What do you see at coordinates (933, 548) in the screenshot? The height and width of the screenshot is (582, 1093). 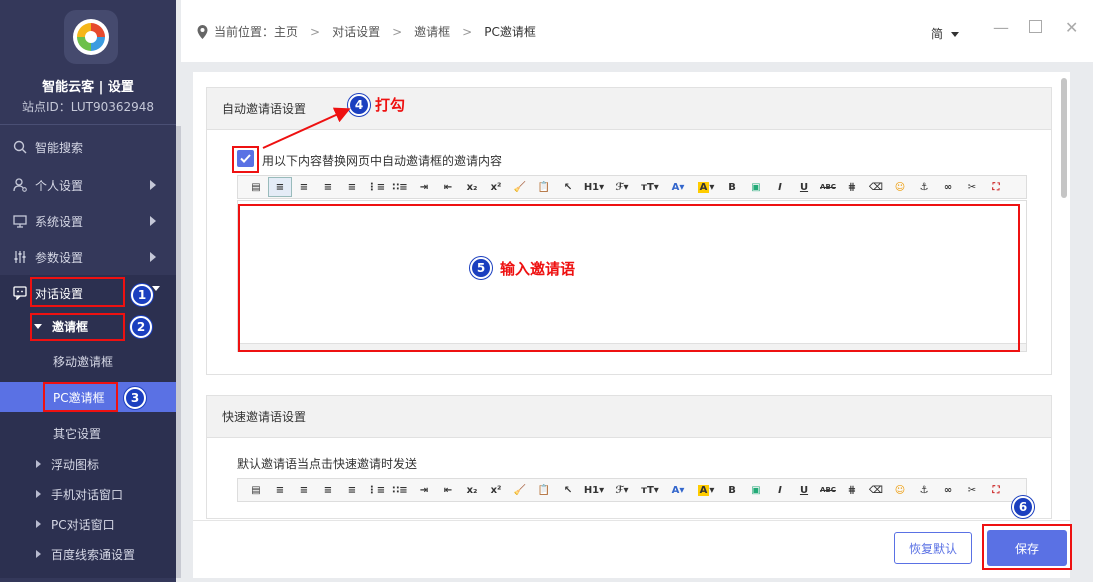 I see `reset-default-button: 恢复默认` at bounding box center [933, 548].